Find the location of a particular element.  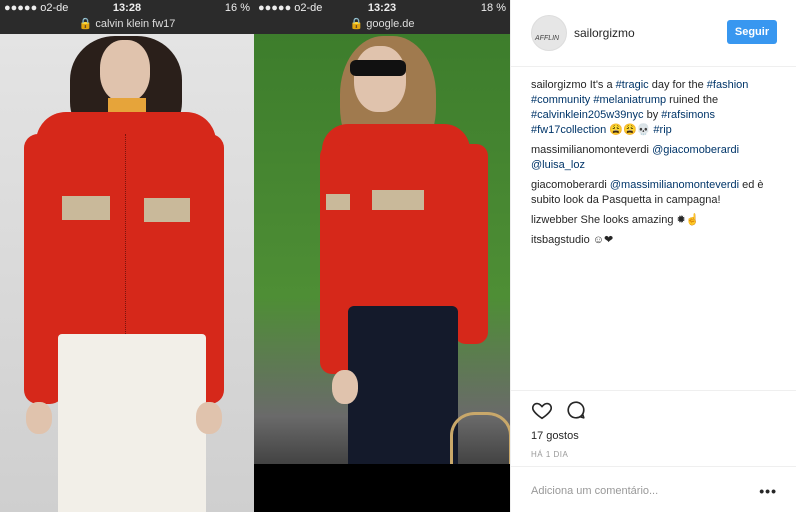

comment-text: She looks amazing ✹☝ is located at coordinates (640, 220).